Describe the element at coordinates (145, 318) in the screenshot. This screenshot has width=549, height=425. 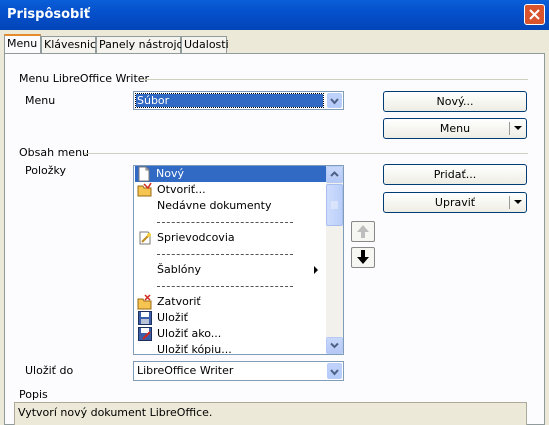
I see `save-icon` at that location.